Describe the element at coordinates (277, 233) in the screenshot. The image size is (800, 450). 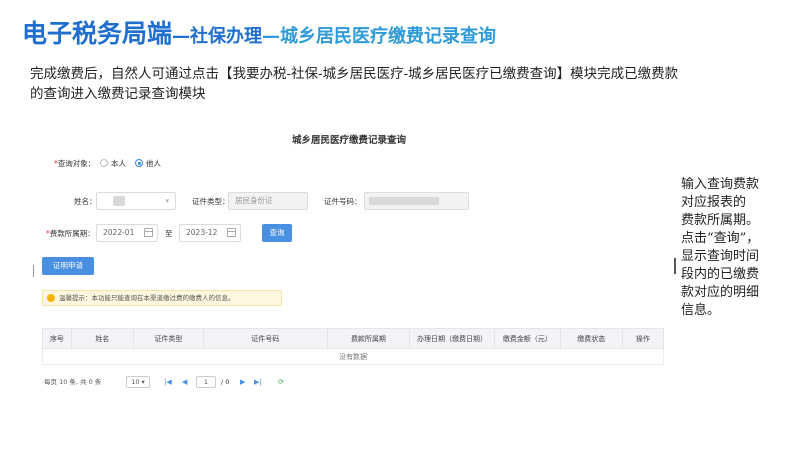
I see `query-button: 查询` at that location.